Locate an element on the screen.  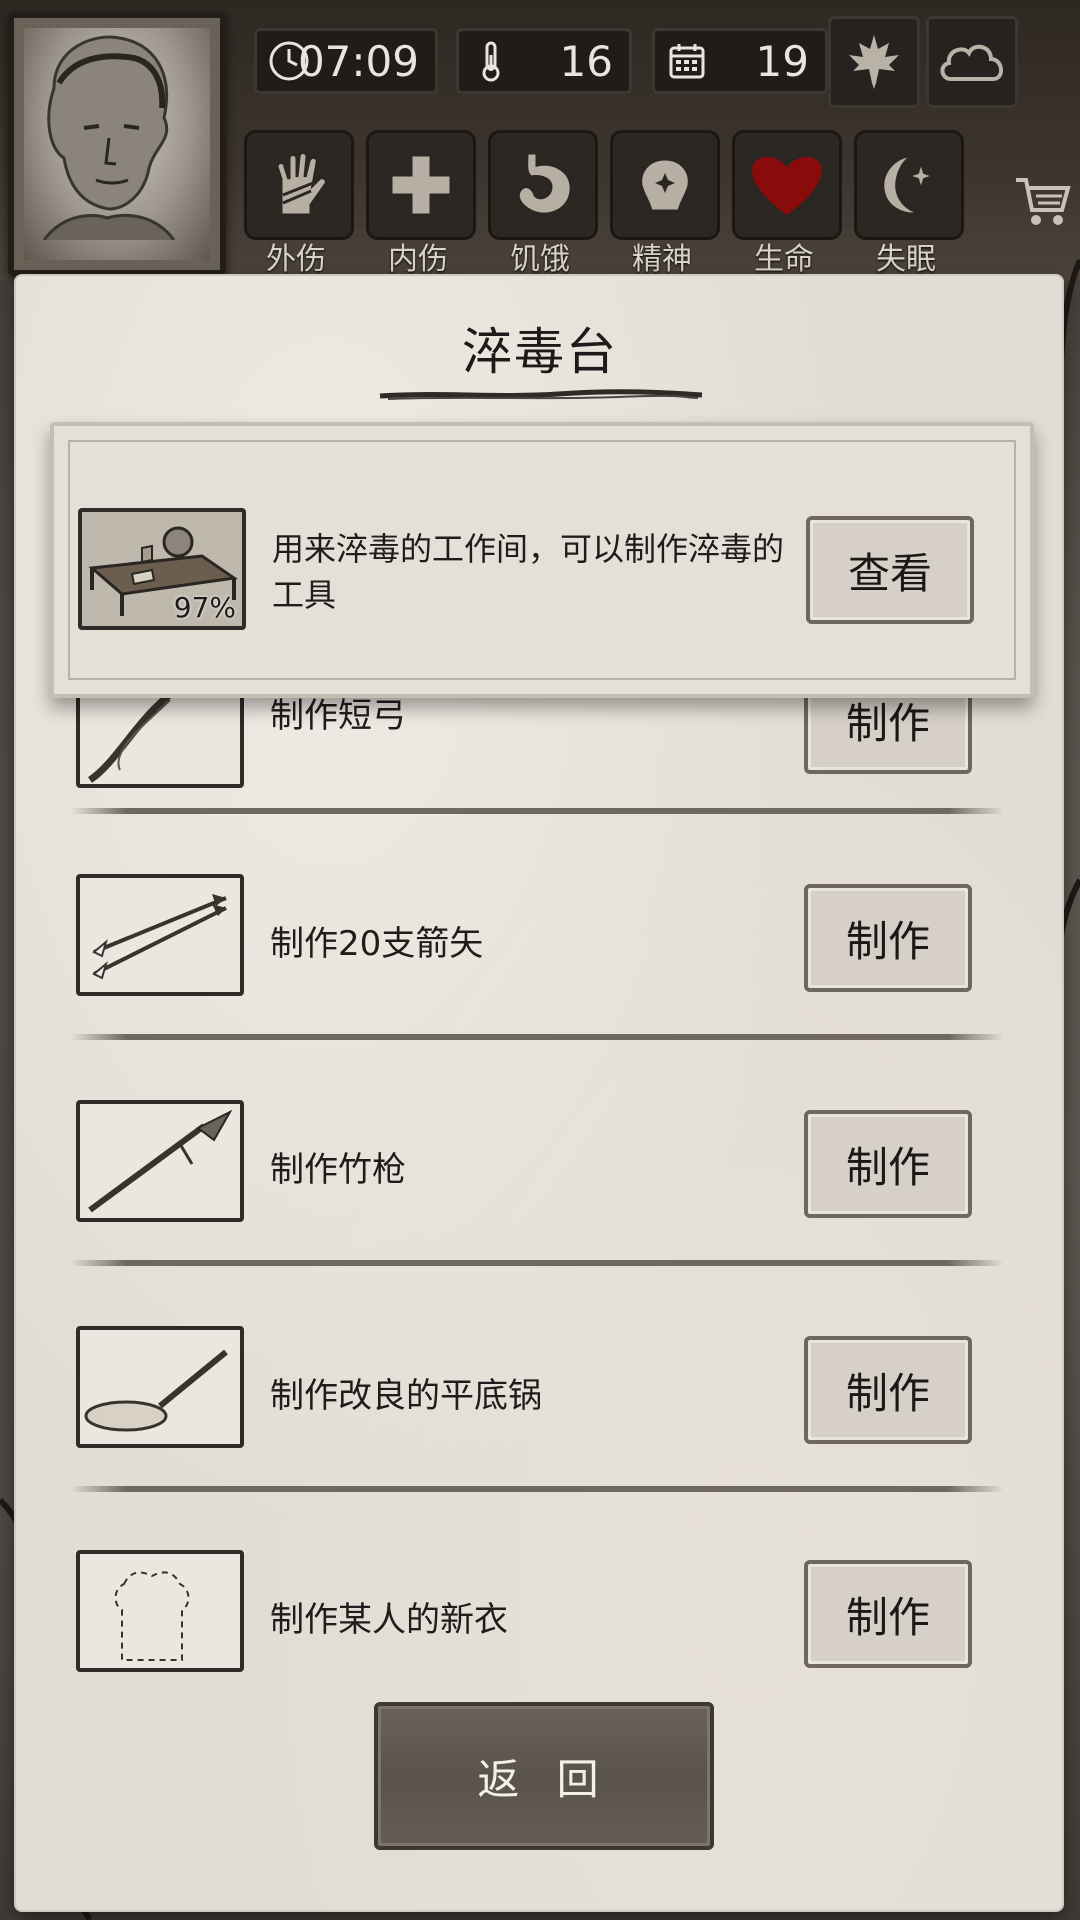
list-item: 制作改良的平底锅 制作 is located at coordinates (531, 1406).